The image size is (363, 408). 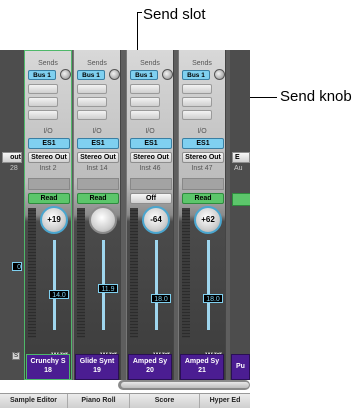 What do you see at coordinates (97, 168) in the screenshot?
I see `channel-label: Inst 14` at bounding box center [97, 168].